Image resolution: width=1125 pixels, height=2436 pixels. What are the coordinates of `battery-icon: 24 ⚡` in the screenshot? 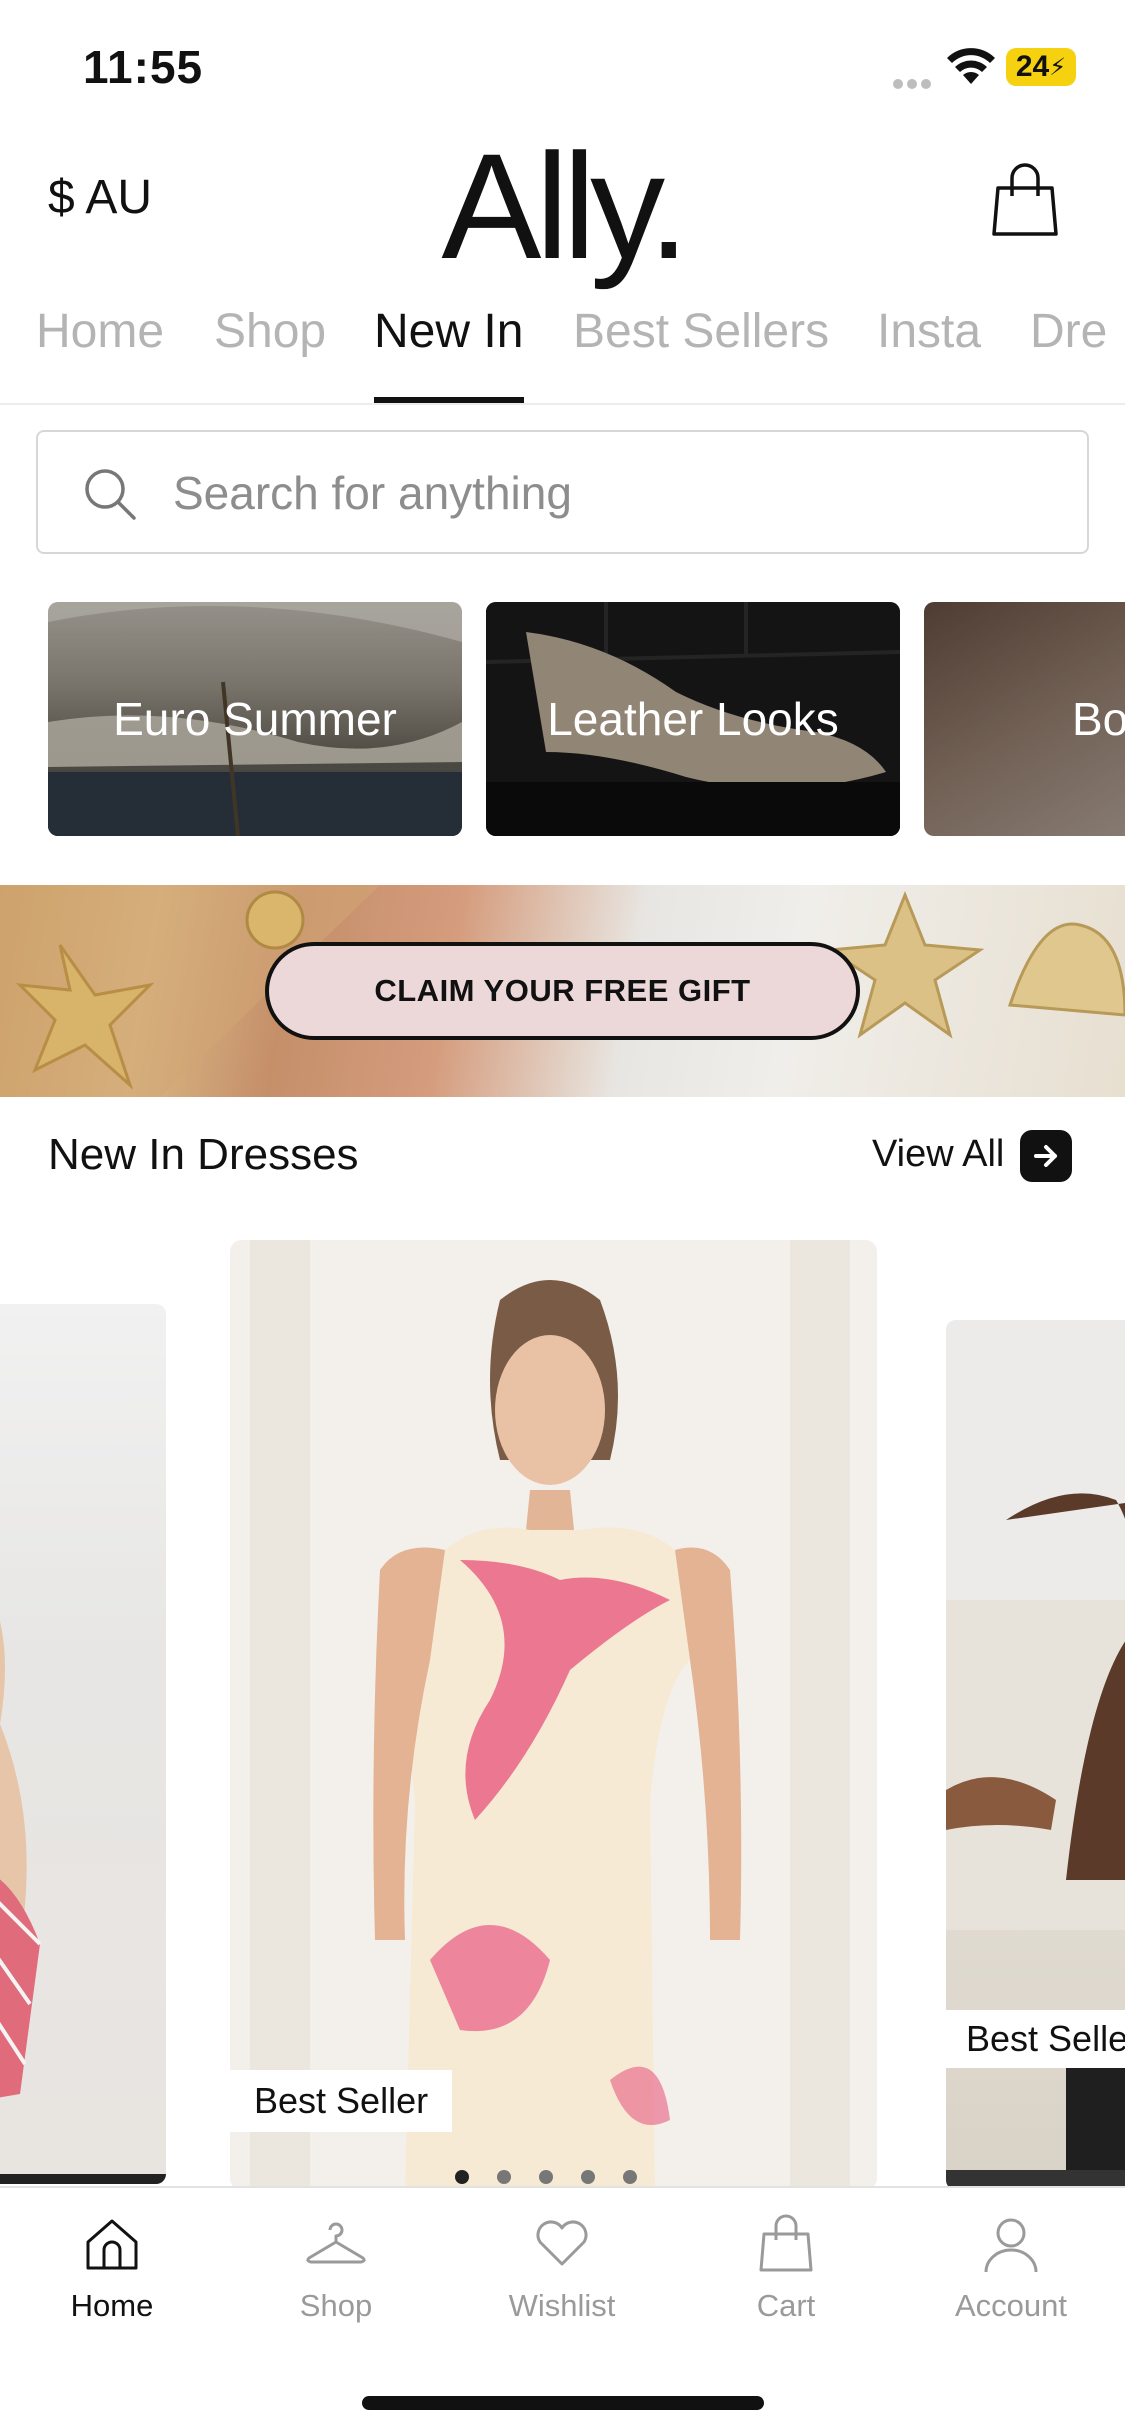 It's located at (1041, 67).